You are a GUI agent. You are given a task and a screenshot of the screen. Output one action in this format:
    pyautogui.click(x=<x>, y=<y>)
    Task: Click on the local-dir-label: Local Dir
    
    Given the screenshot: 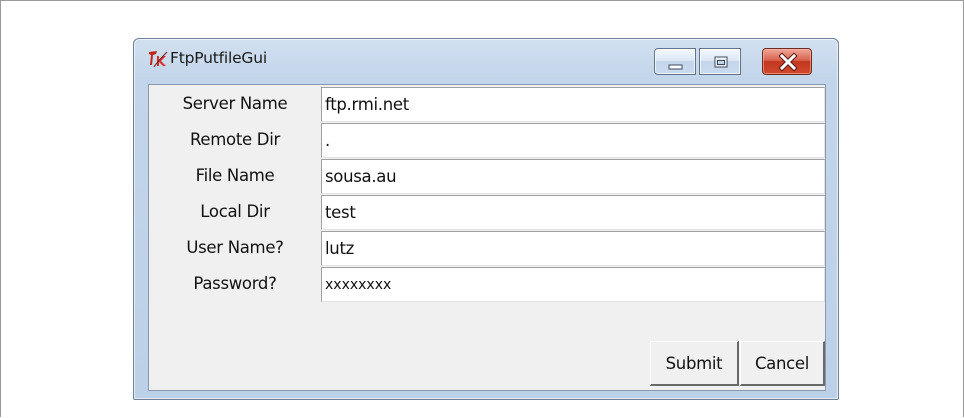 What is the action you would take?
    pyautogui.click(x=235, y=211)
    